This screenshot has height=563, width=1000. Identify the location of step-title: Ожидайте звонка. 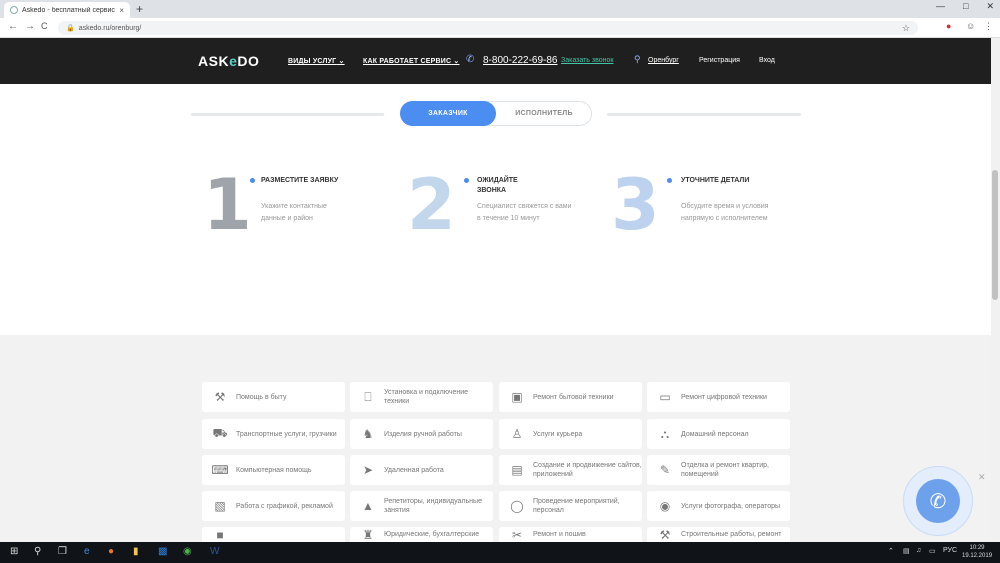
(497, 185).